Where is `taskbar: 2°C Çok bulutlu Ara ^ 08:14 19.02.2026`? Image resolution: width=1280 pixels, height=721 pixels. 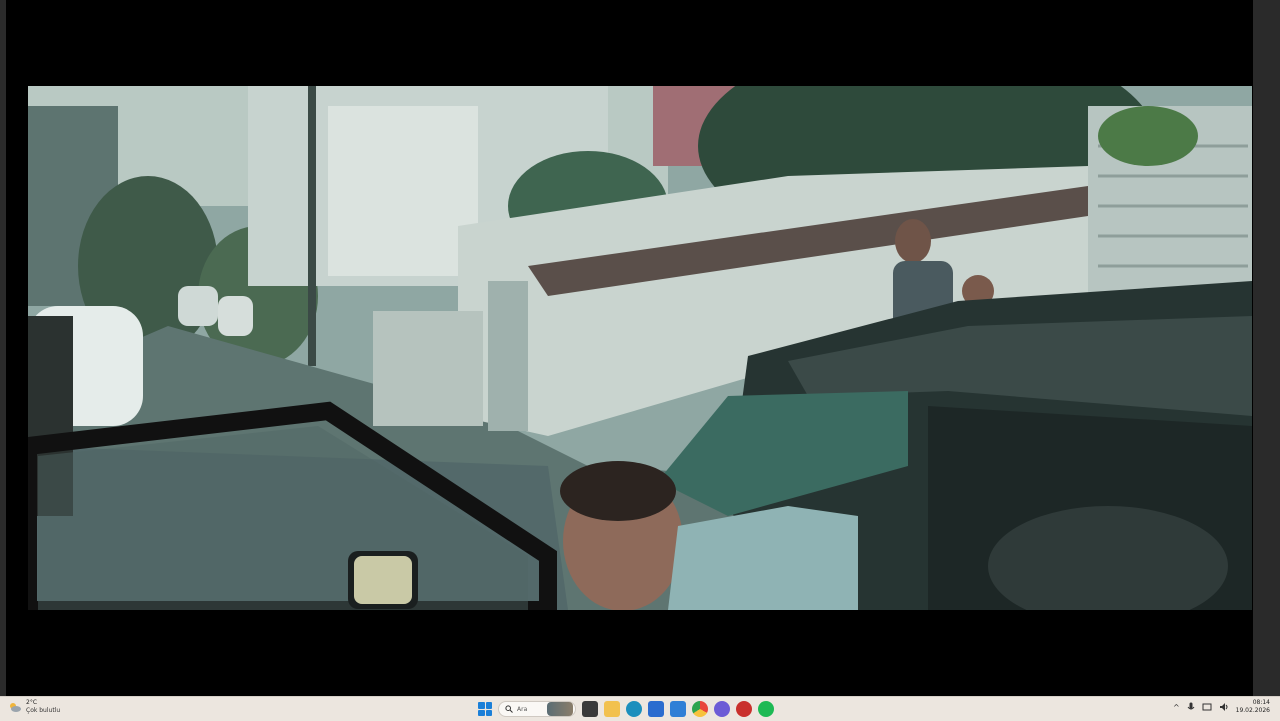
taskbar: 2°C Çok bulutlu Ara ^ 08:14 19.02.2026 is located at coordinates (640, 708).